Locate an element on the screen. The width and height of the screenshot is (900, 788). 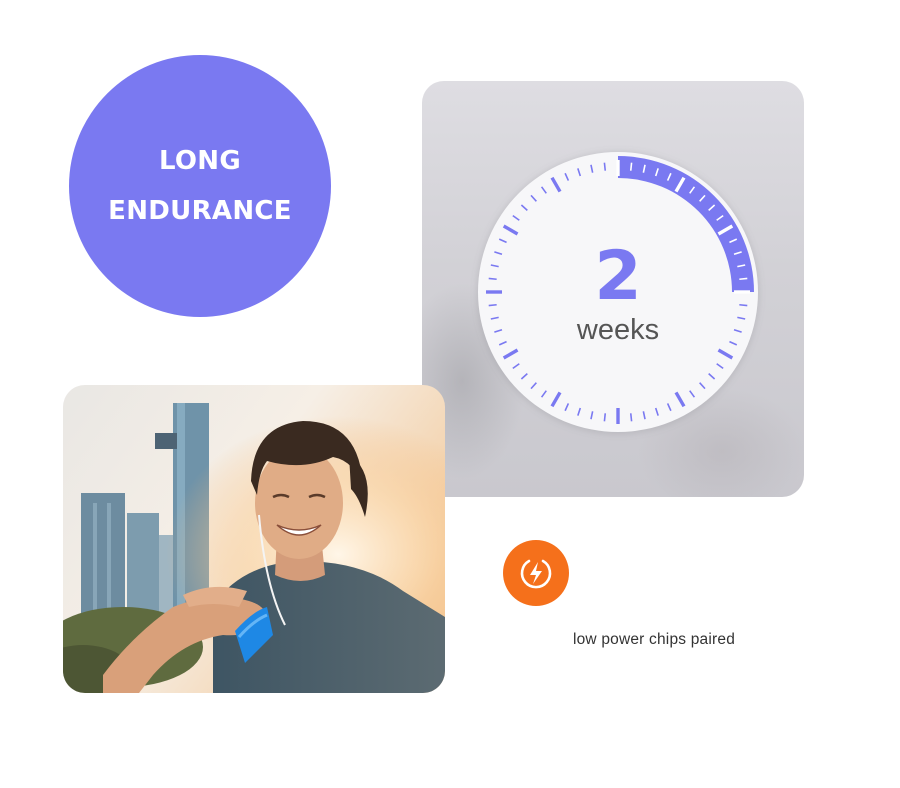
power-caption: low power chips paired is located at coordinates (654, 639).